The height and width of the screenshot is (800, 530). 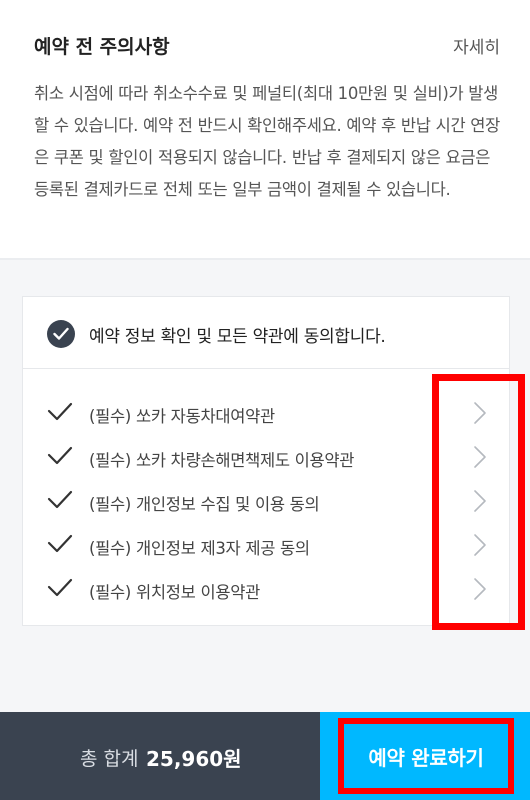 I want to click on section-divider, so click(x=265, y=259).